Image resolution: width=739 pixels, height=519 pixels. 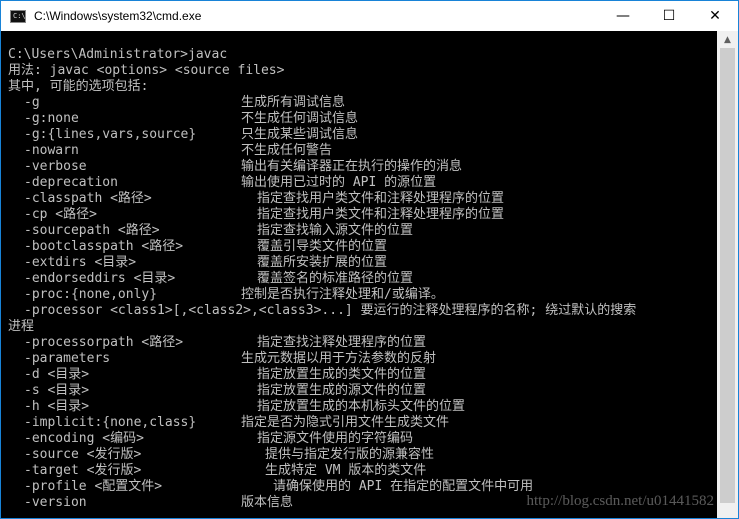 What do you see at coordinates (300, 134) in the screenshot?
I see `option-description: 只生成某些调试信息` at bounding box center [300, 134].